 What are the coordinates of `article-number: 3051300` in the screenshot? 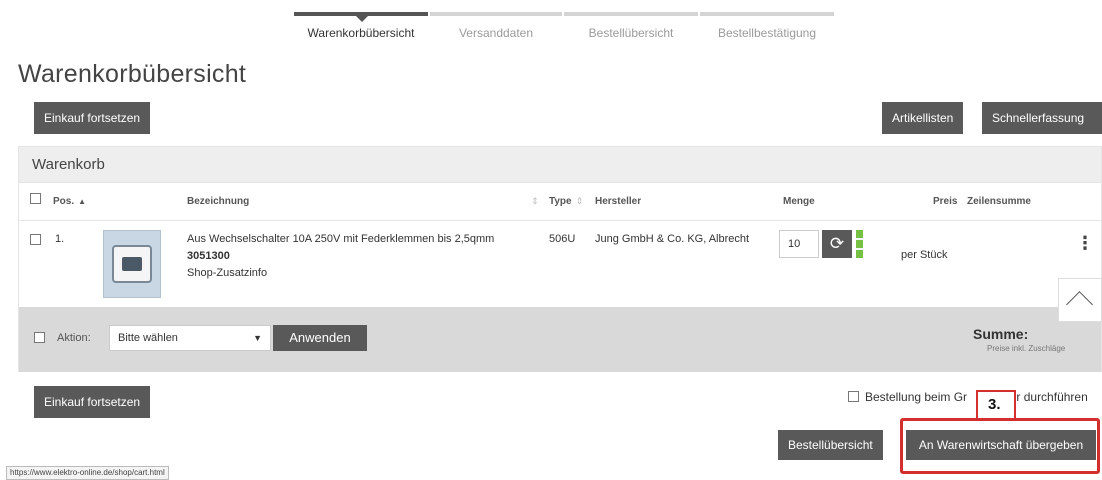 It's located at (208, 256).